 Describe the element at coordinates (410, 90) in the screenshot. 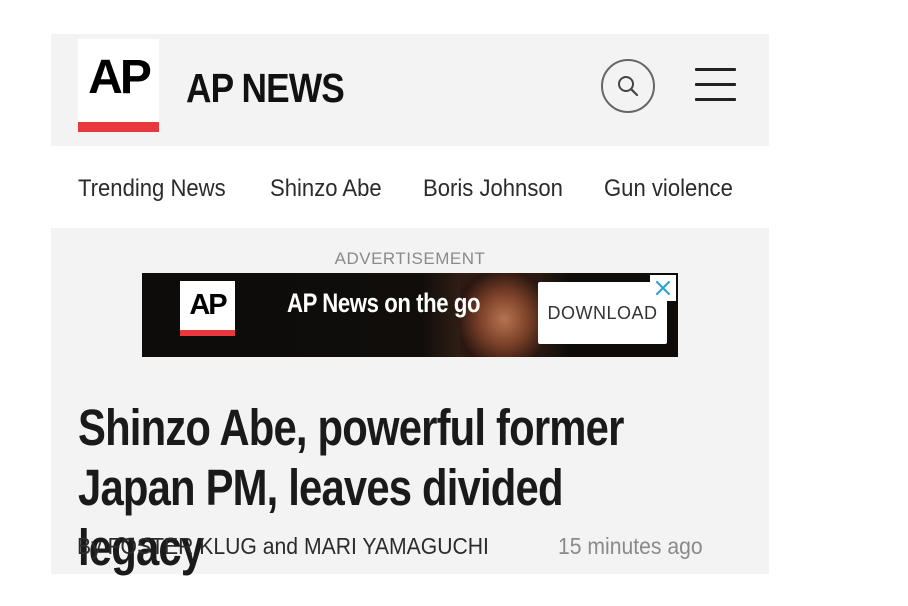

I see `site-header: AP AP NEWS` at that location.